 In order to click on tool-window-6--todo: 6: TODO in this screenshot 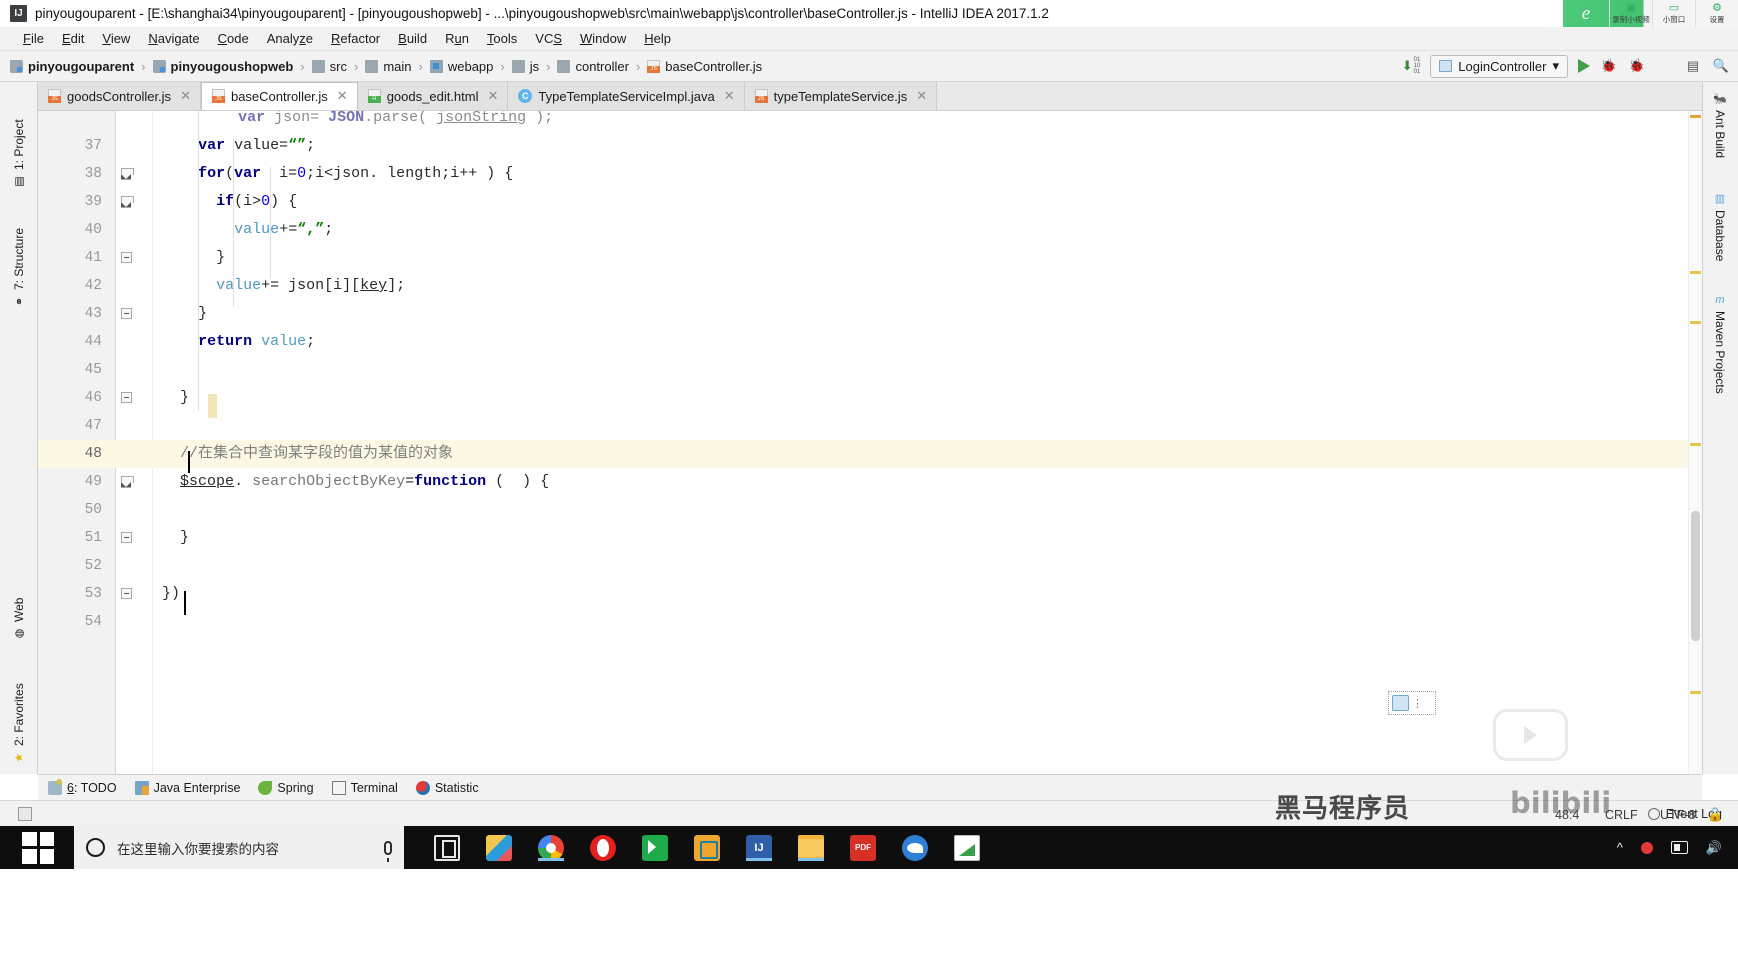, I will do `click(82, 786)`.